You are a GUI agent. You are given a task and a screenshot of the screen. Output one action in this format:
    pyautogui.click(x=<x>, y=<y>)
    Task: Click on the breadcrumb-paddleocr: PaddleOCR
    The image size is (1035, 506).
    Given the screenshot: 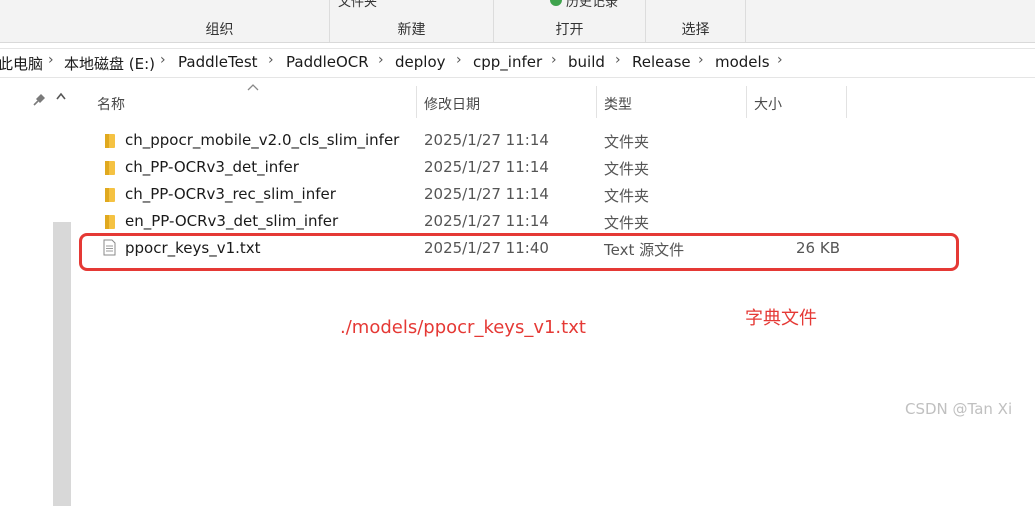 What is the action you would take?
    pyautogui.click(x=327, y=62)
    